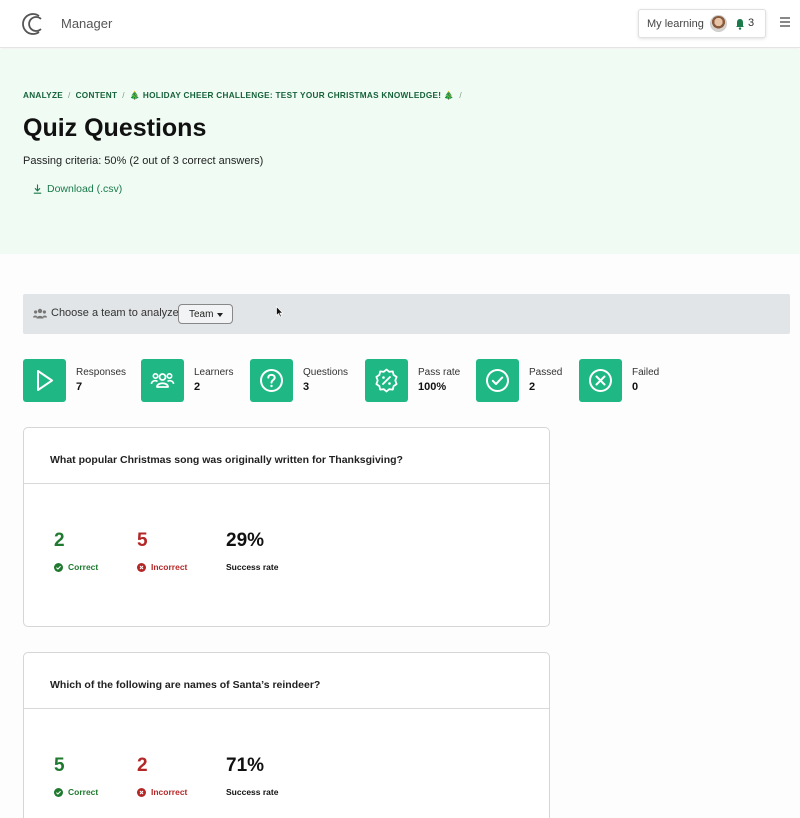 This screenshot has height=818, width=800. What do you see at coordinates (751, 23) in the screenshot?
I see `notification-count: 3` at bounding box center [751, 23].